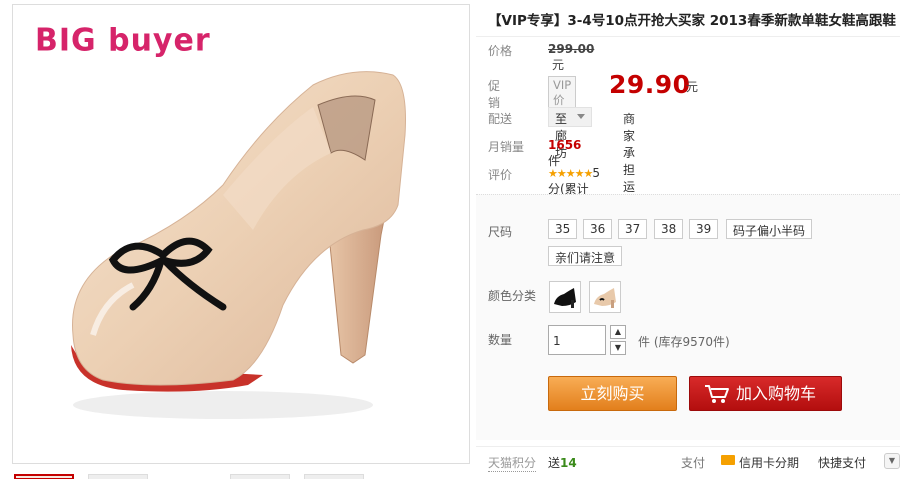 The width and height of the screenshot is (900, 479). I want to click on rating-row: 评价 ★★★★★5分(累计评价8), so click(544, 189).